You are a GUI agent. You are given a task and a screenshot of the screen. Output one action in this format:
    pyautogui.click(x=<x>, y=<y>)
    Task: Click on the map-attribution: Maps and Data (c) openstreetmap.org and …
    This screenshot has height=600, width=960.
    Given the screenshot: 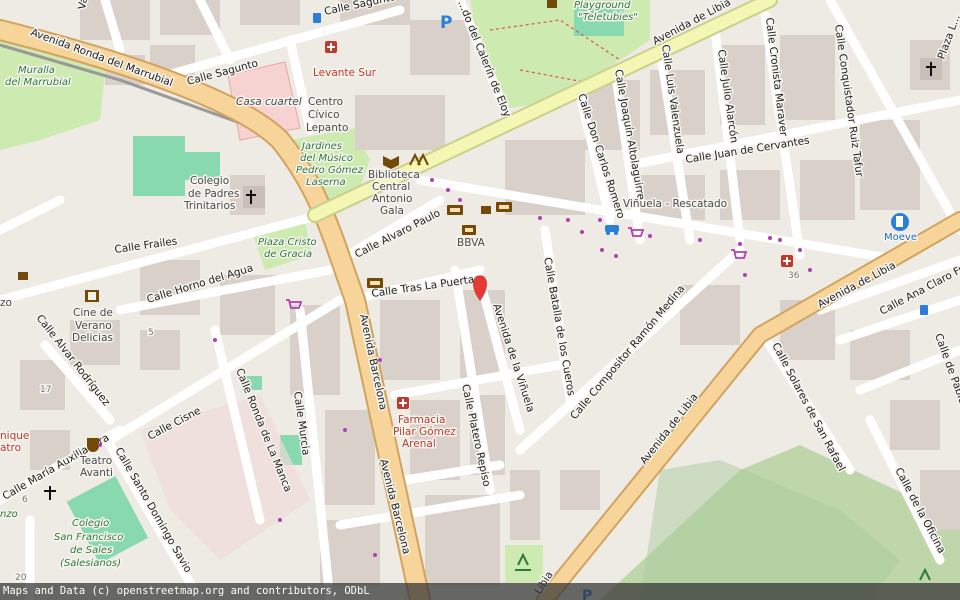 What is the action you would take?
    pyautogui.click(x=480, y=591)
    